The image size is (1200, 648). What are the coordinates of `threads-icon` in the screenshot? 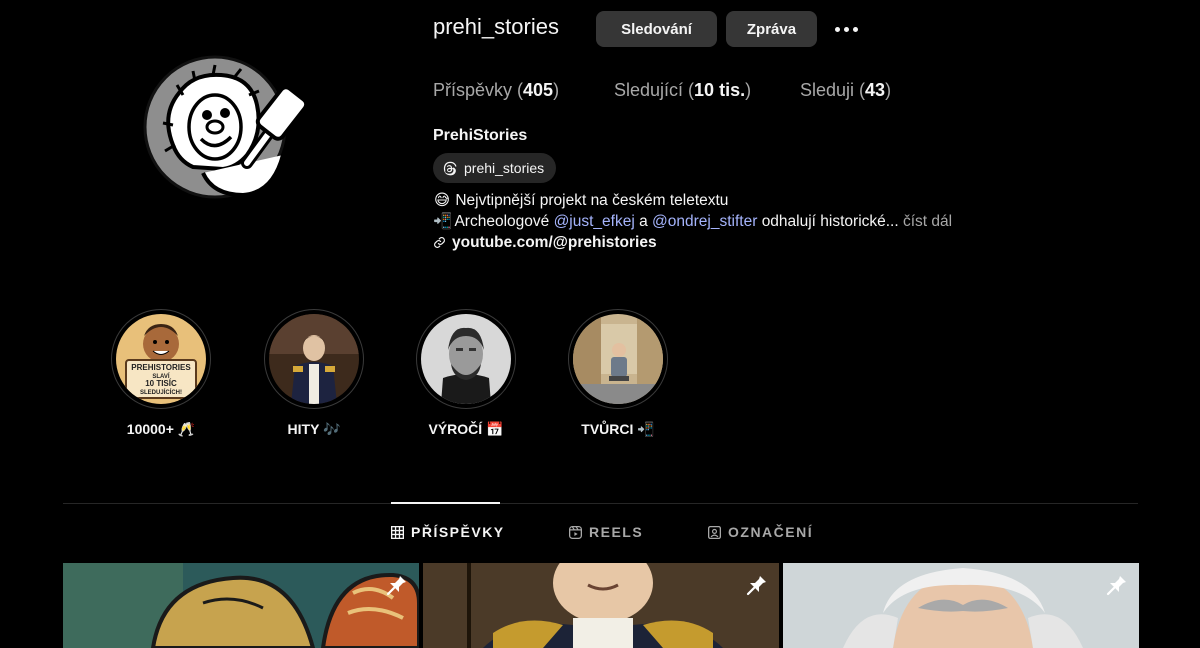 It's located at (450, 168).